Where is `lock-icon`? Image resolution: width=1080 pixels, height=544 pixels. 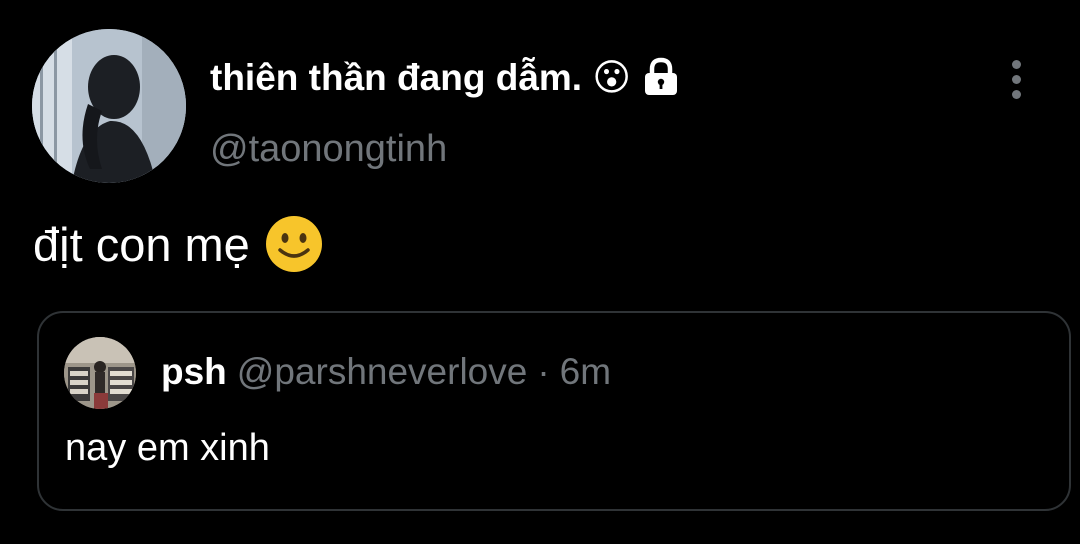
lock-icon is located at coordinates (661, 77).